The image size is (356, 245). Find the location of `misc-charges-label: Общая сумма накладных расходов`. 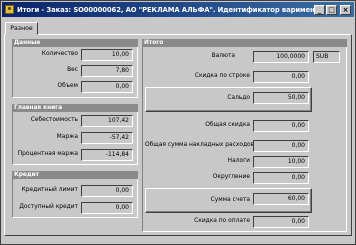

misc-charges-label: Общая сумма накладных расходов is located at coordinates (200, 145).